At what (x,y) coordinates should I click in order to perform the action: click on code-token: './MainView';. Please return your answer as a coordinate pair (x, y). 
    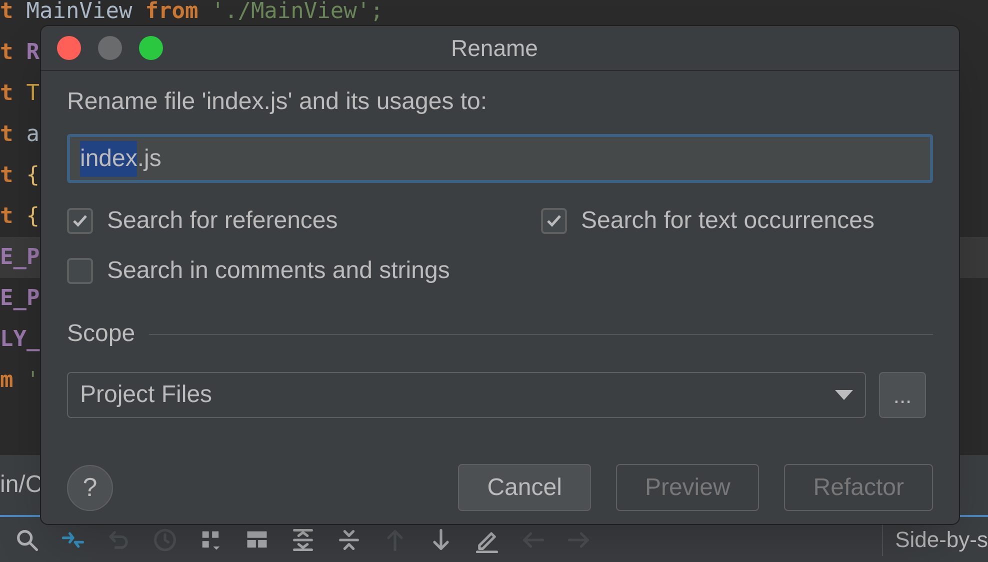
    Looking at the image, I should click on (297, 11).